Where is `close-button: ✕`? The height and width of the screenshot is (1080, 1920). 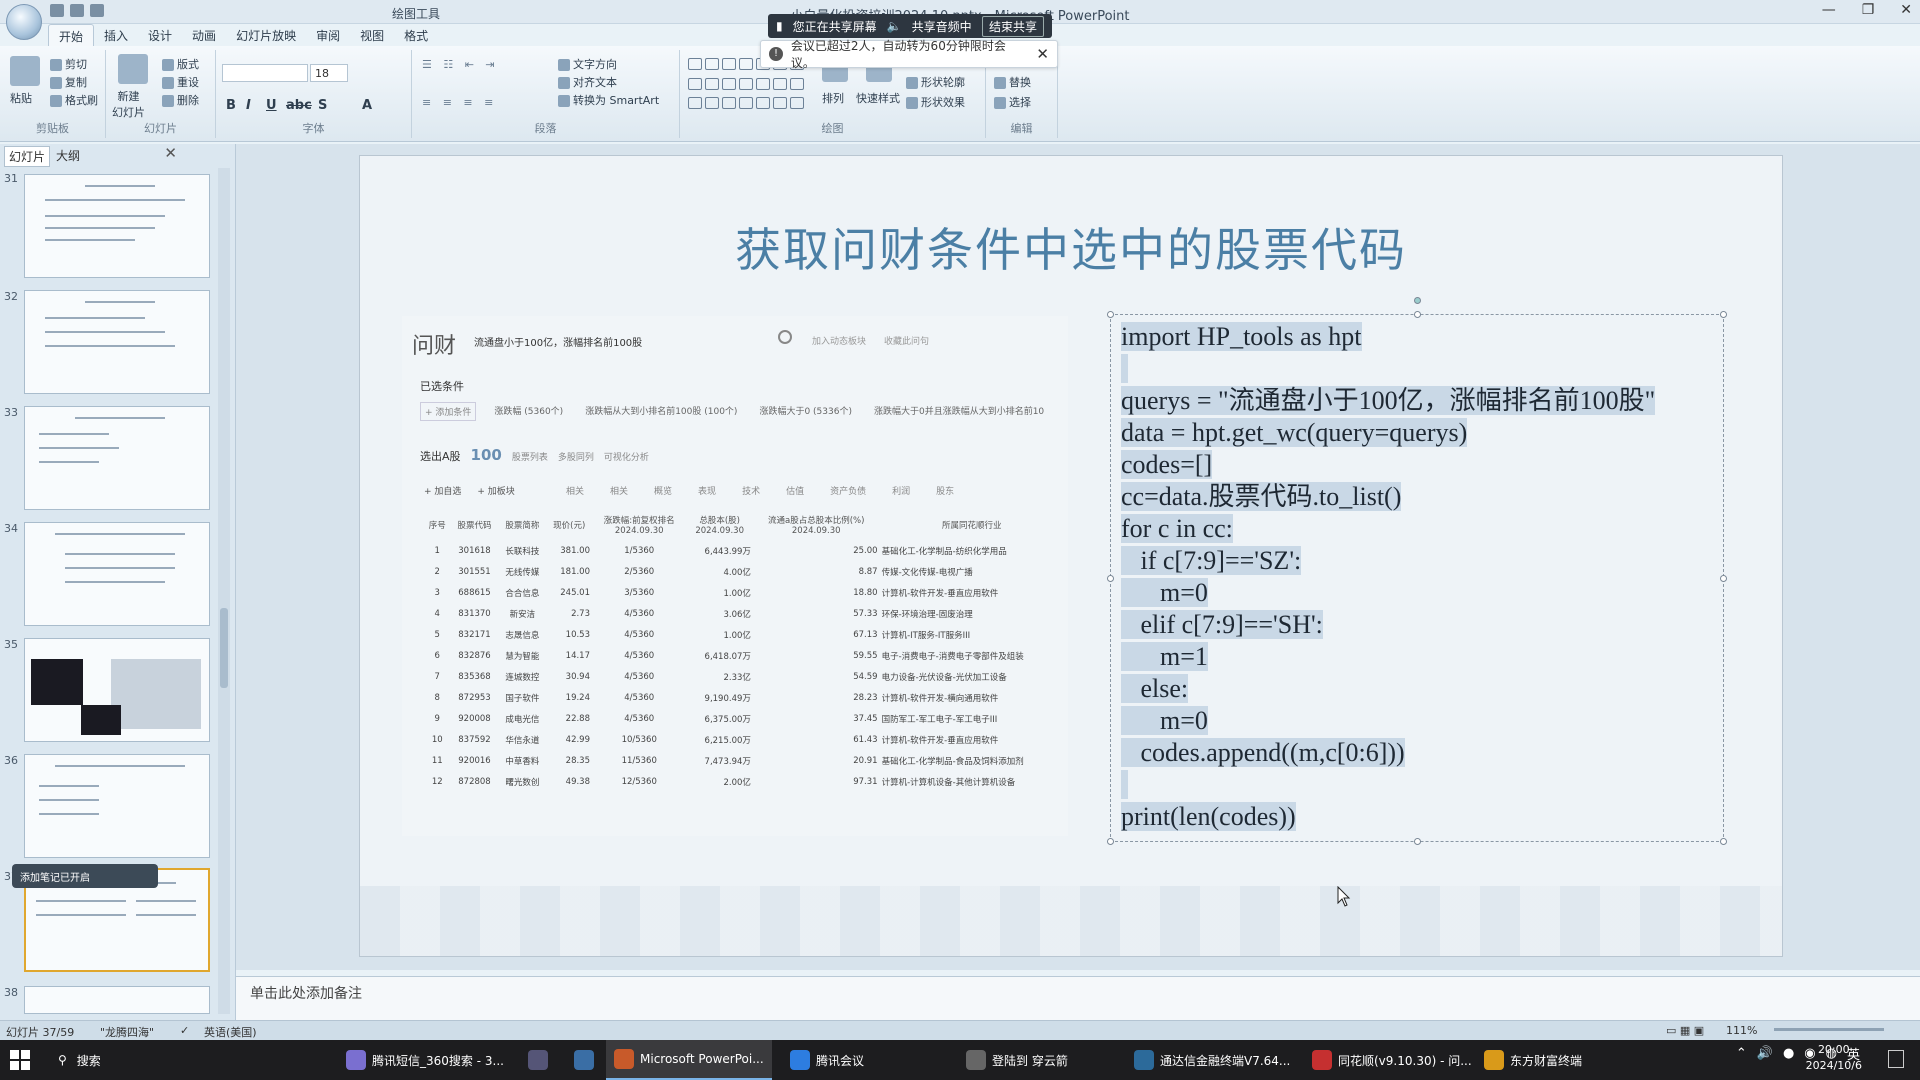 close-button: ✕ is located at coordinates (1906, 10).